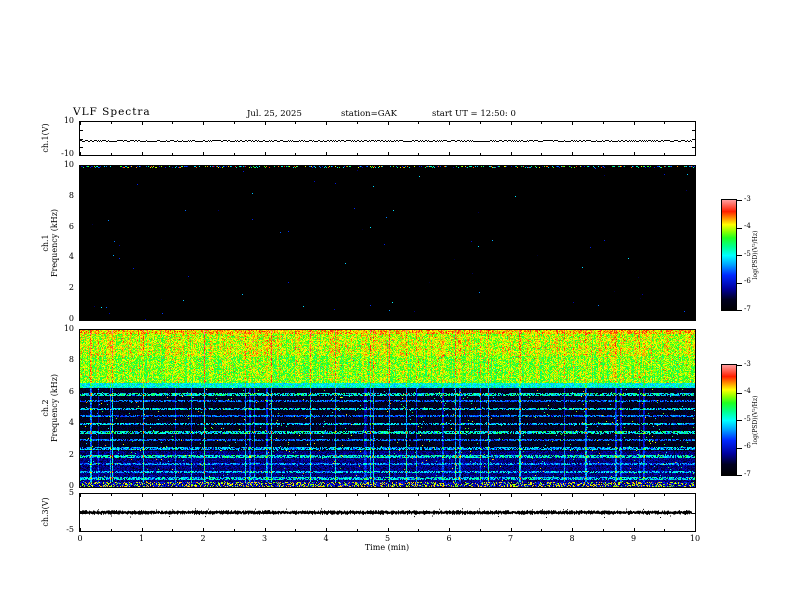 Image resolution: width=792 pixels, height=612 pixels. What do you see at coordinates (633, 538) in the screenshot?
I see `x-tick-label: 9` at bounding box center [633, 538].